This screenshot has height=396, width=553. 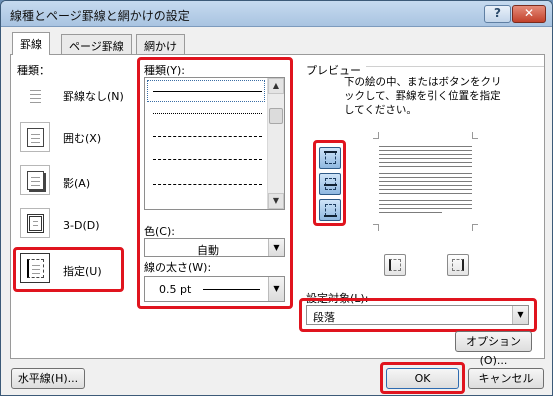 What do you see at coordinates (208, 250) in the screenshot?
I see `color-value: 自動` at bounding box center [208, 250].